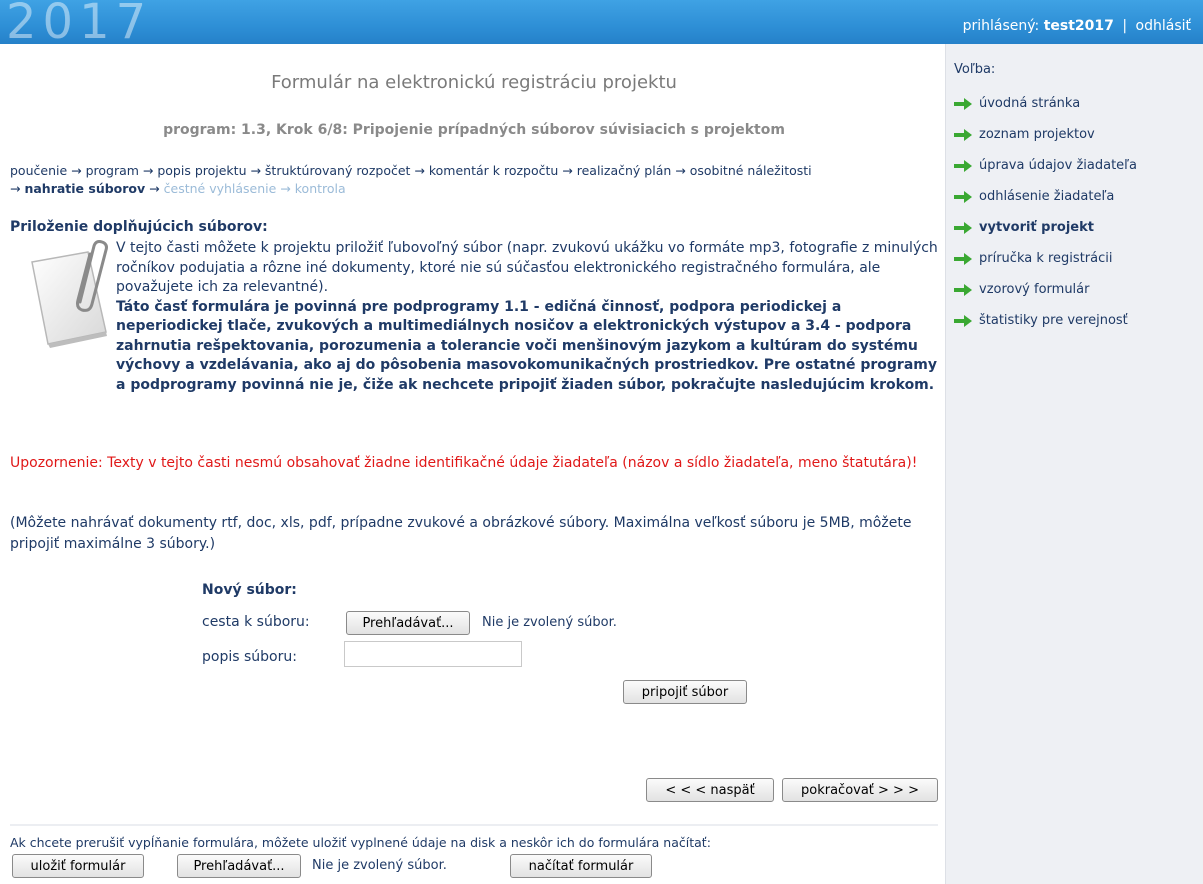 The height and width of the screenshot is (884, 1203). I want to click on user-box: prihlásený: test2017 | odhlásiť, so click(1077, 26).